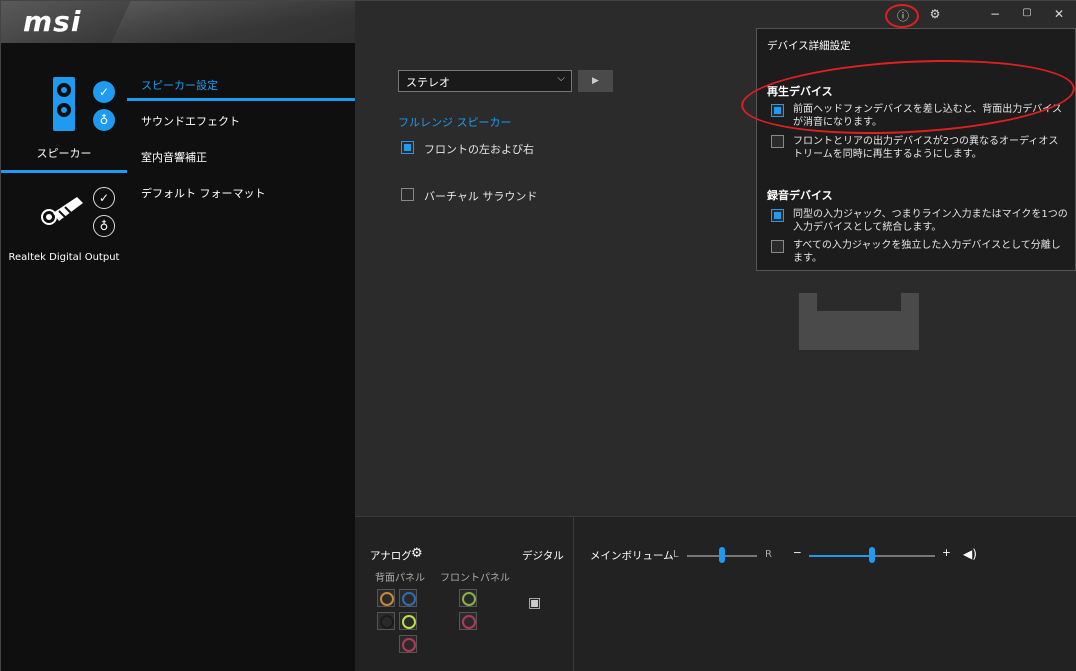 This screenshot has width=1076, height=671. Describe the element at coordinates (946, 553) in the screenshot. I see `volume-plus: +` at that location.